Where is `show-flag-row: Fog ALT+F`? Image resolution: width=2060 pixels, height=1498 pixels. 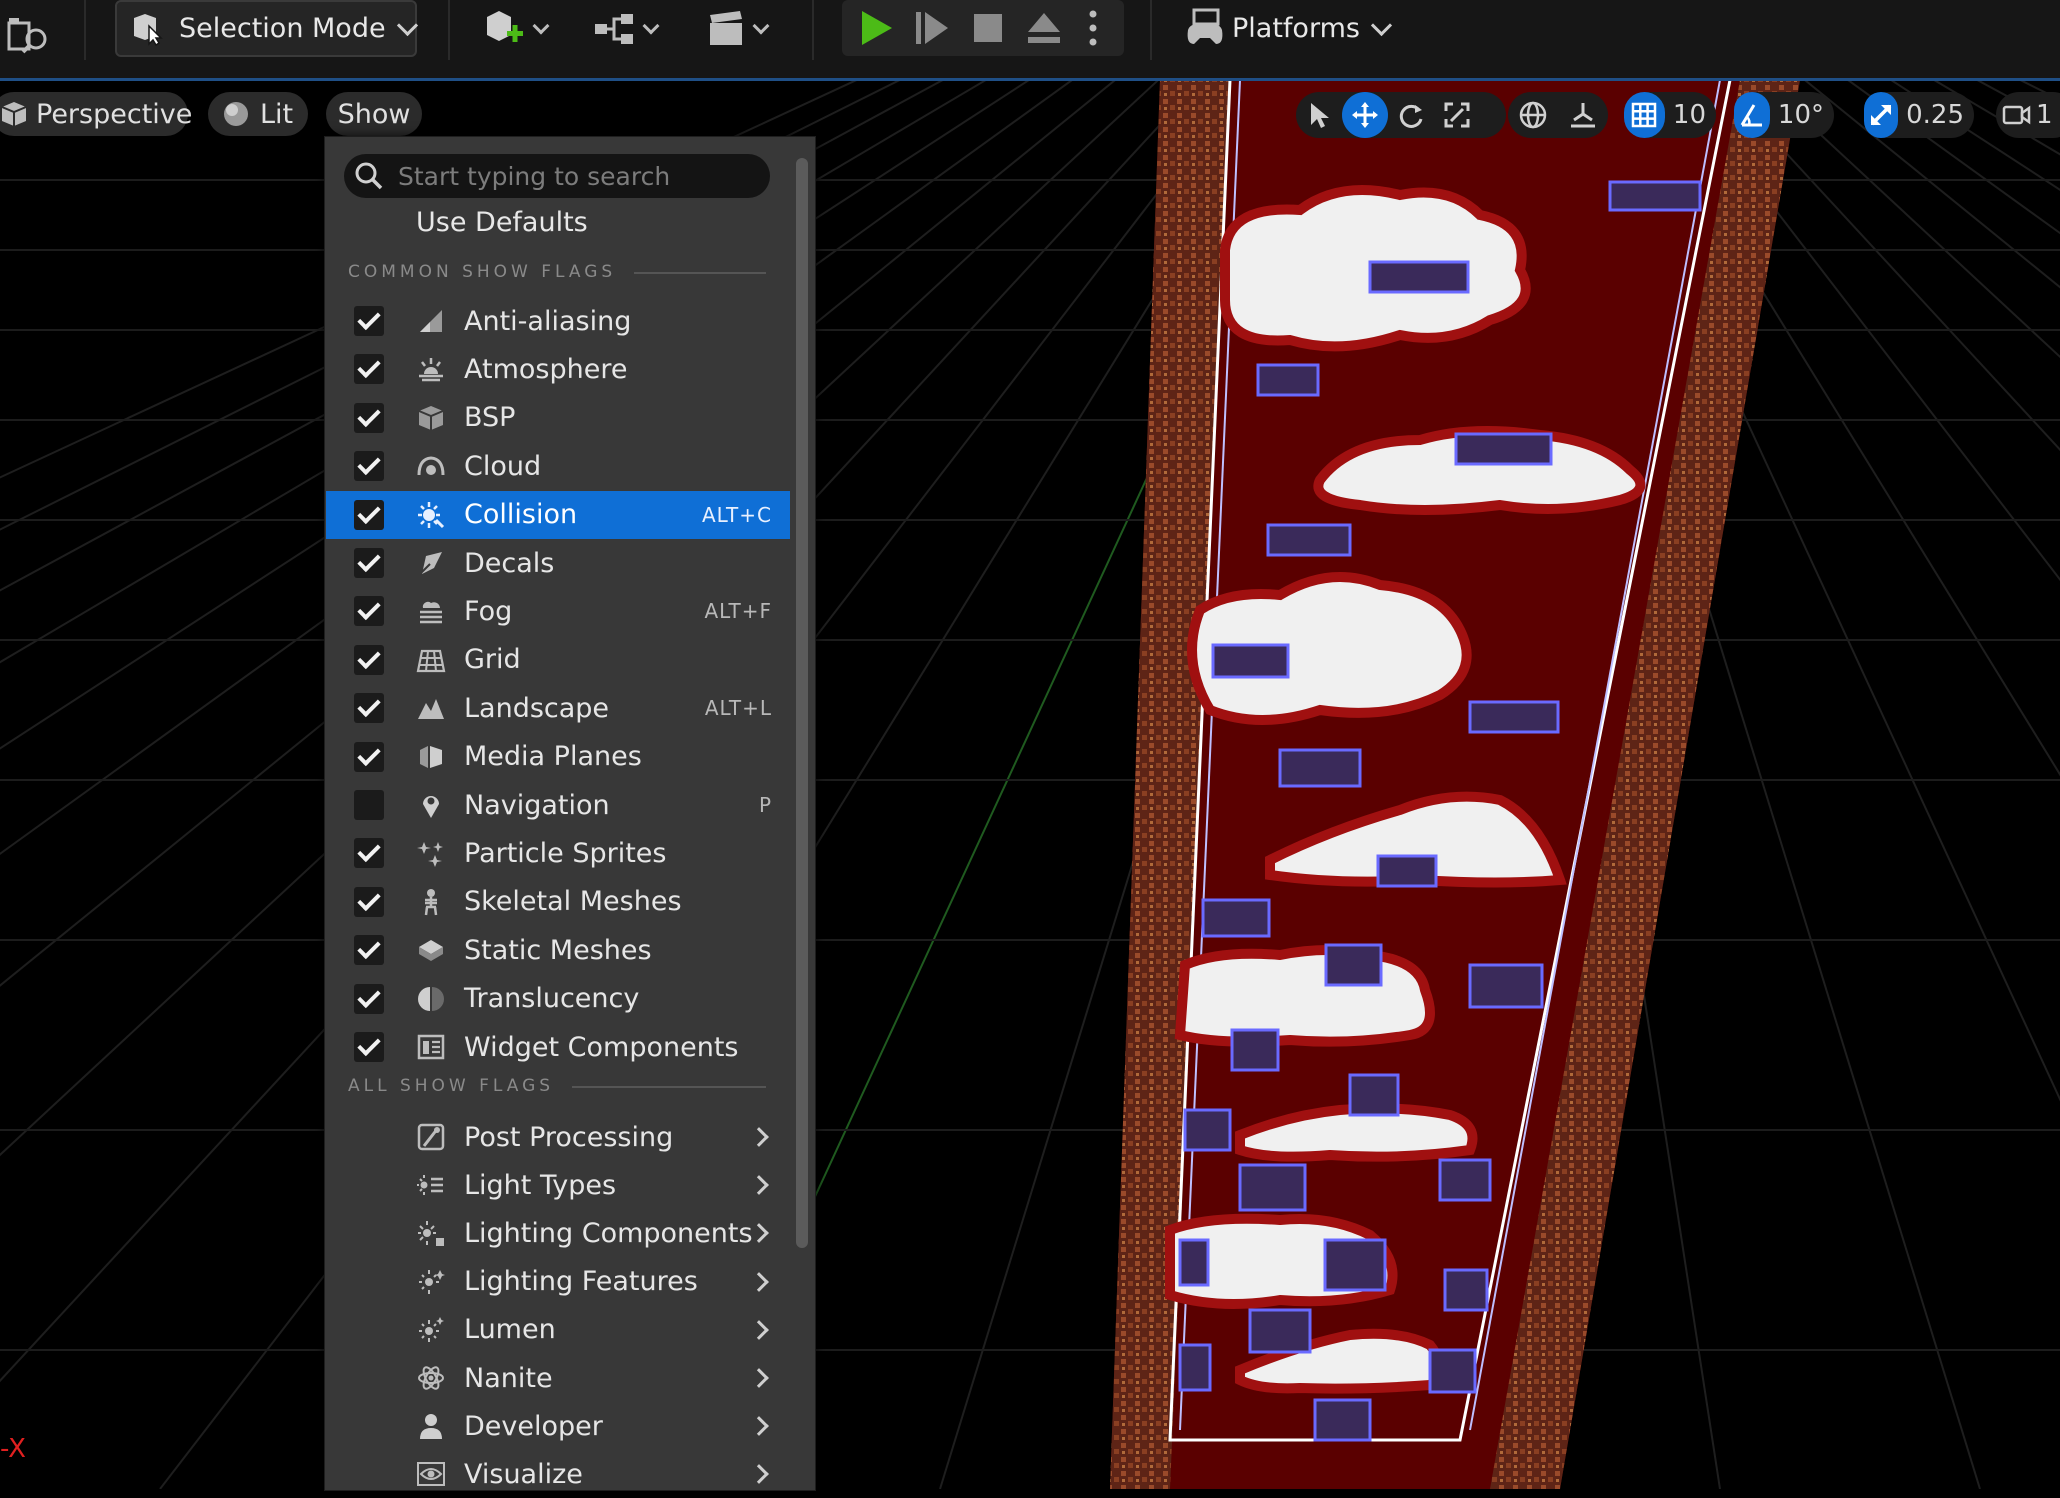
show-flag-row: Fog ALT+F is located at coordinates (558, 611).